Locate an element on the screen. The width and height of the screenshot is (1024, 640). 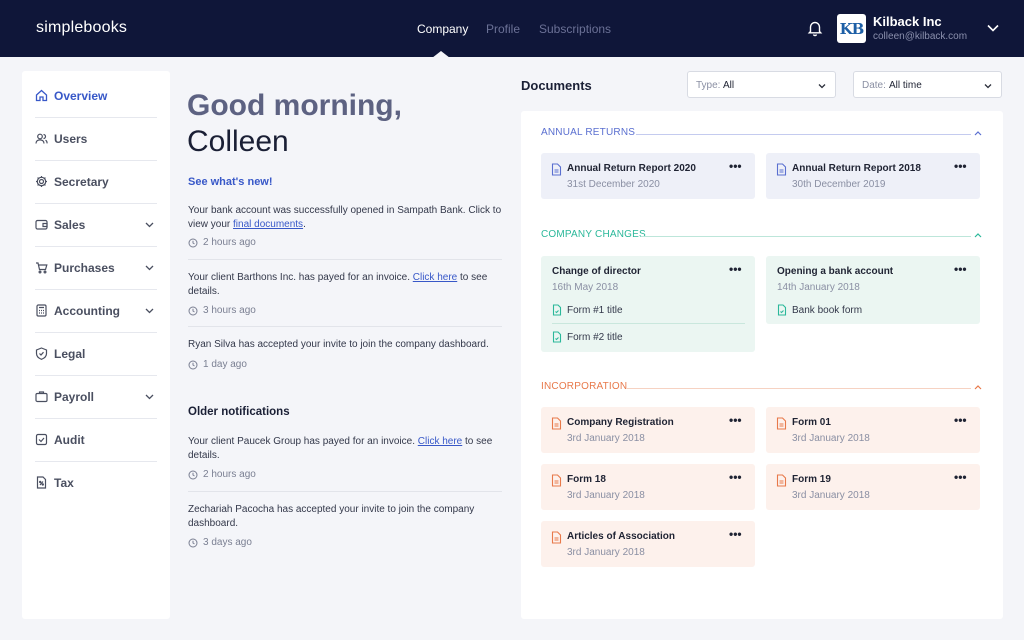
form-link: Form #1 title is located at coordinates (587, 310).